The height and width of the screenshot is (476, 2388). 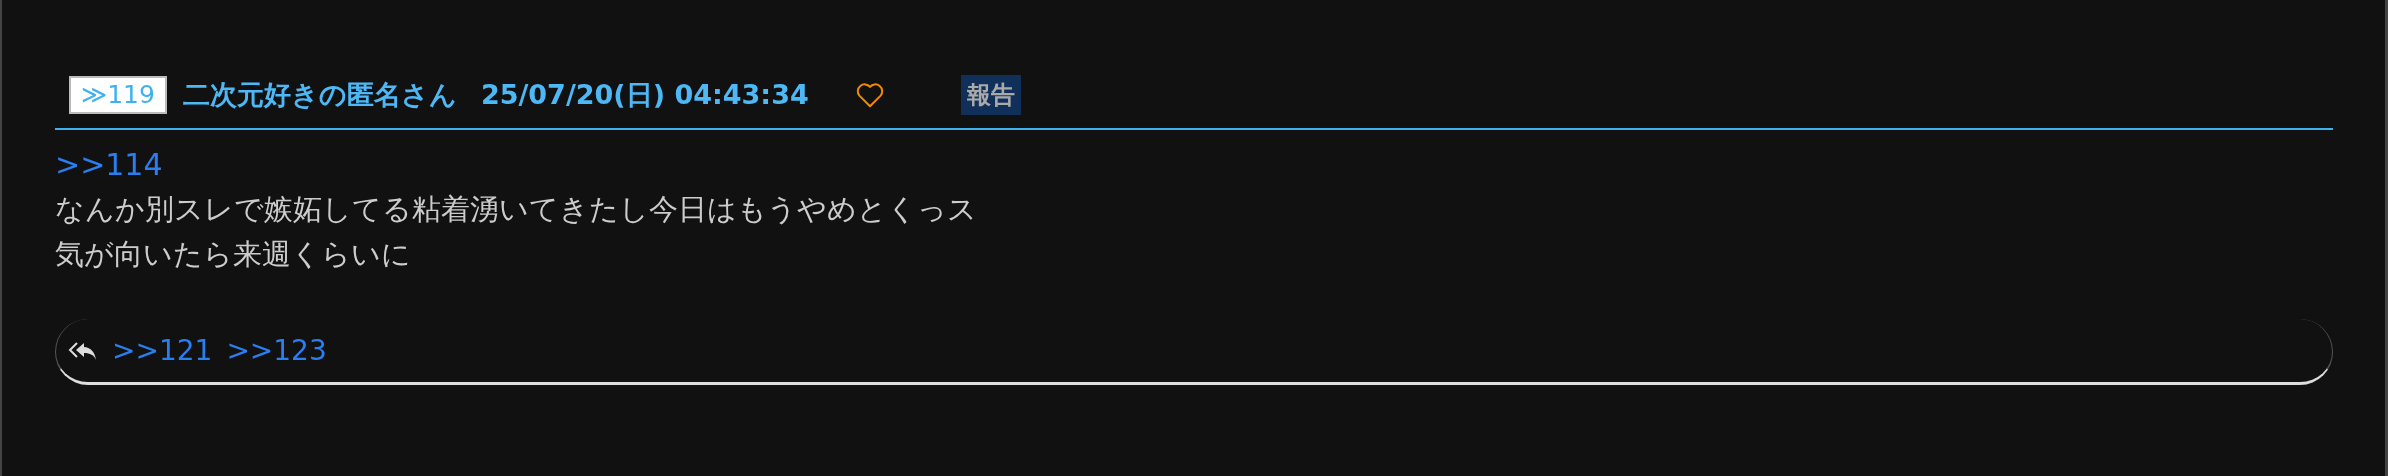 I want to click on report-button: 報告, so click(x=990, y=95).